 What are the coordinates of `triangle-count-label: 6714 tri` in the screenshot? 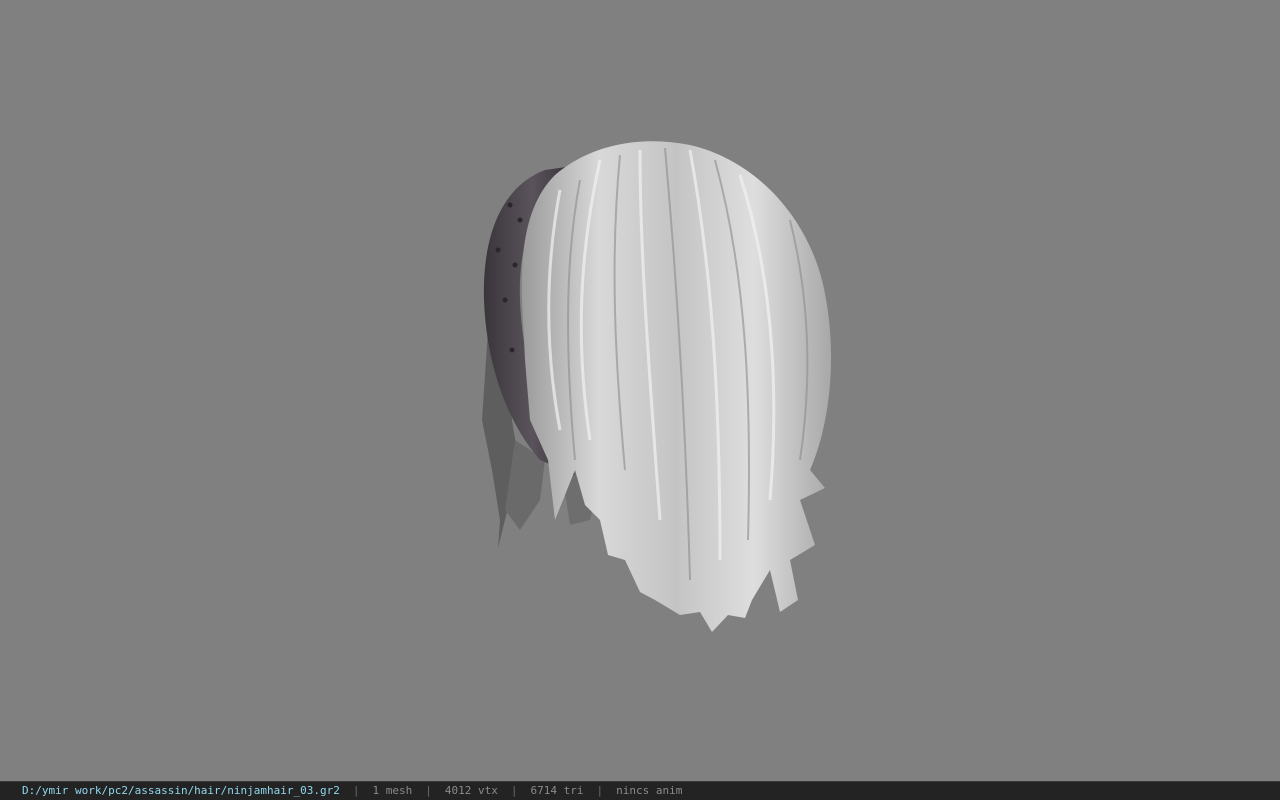 It's located at (557, 790).